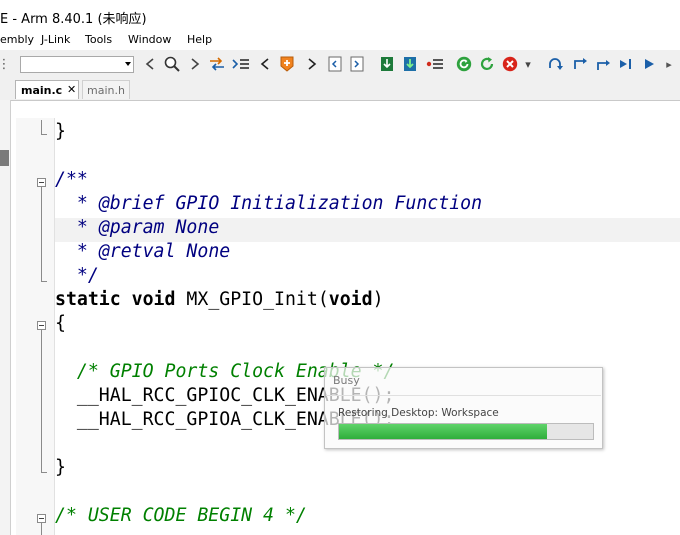 The height and width of the screenshot is (535, 680). Describe the element at coordinates (435, 64) in the screenshot. I see `list-icon` at that location.